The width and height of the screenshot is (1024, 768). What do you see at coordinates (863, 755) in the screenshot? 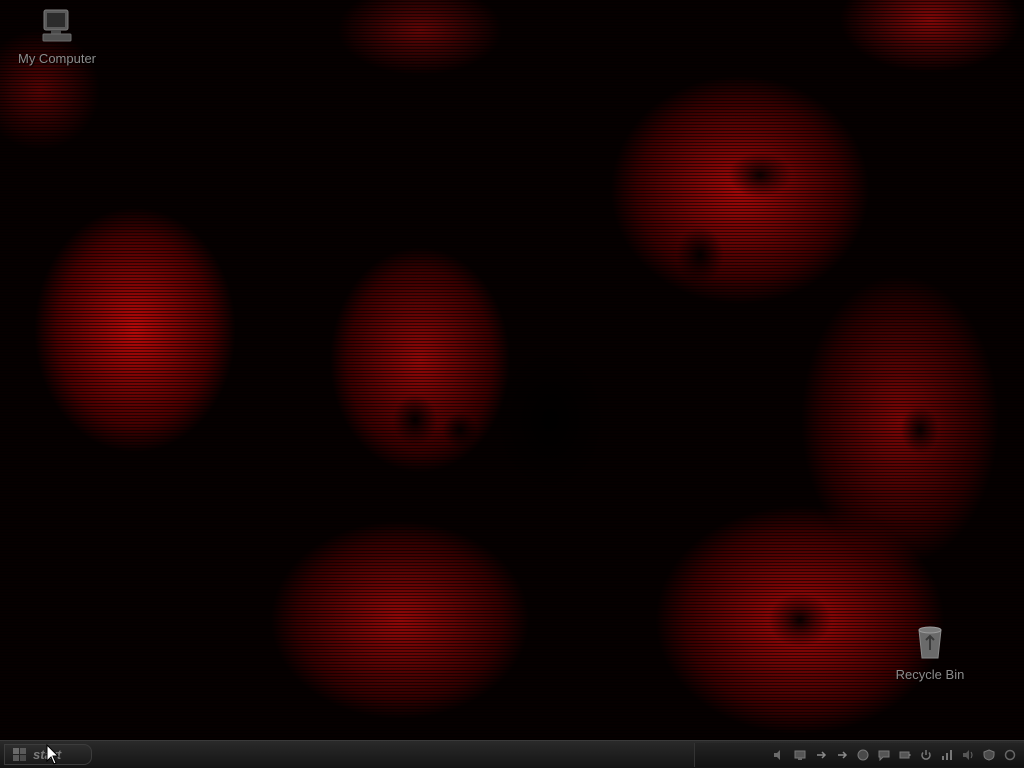
I see `antivirus-icon` at bounding box center [863, 755].